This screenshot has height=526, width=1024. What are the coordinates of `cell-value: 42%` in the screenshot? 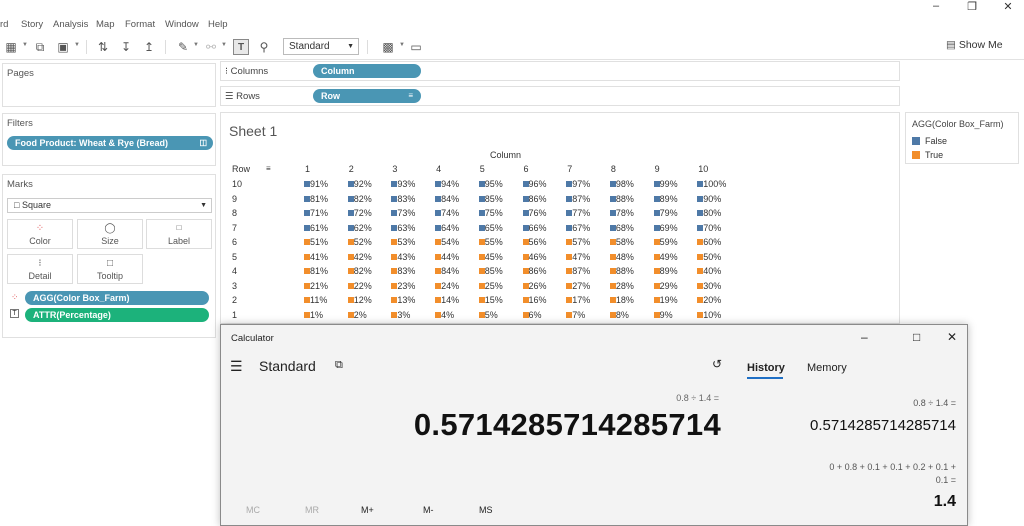 It's located at (363, 257).